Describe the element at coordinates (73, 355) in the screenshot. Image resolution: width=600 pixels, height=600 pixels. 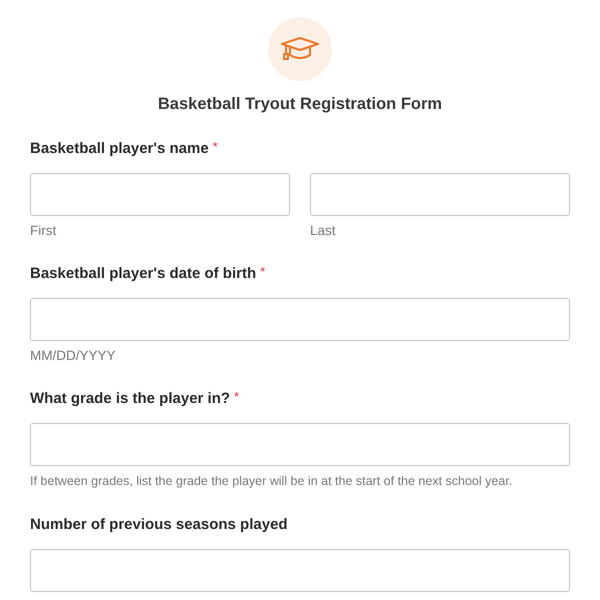
I see `sublabel: MM/DD/YYYY` at that location.